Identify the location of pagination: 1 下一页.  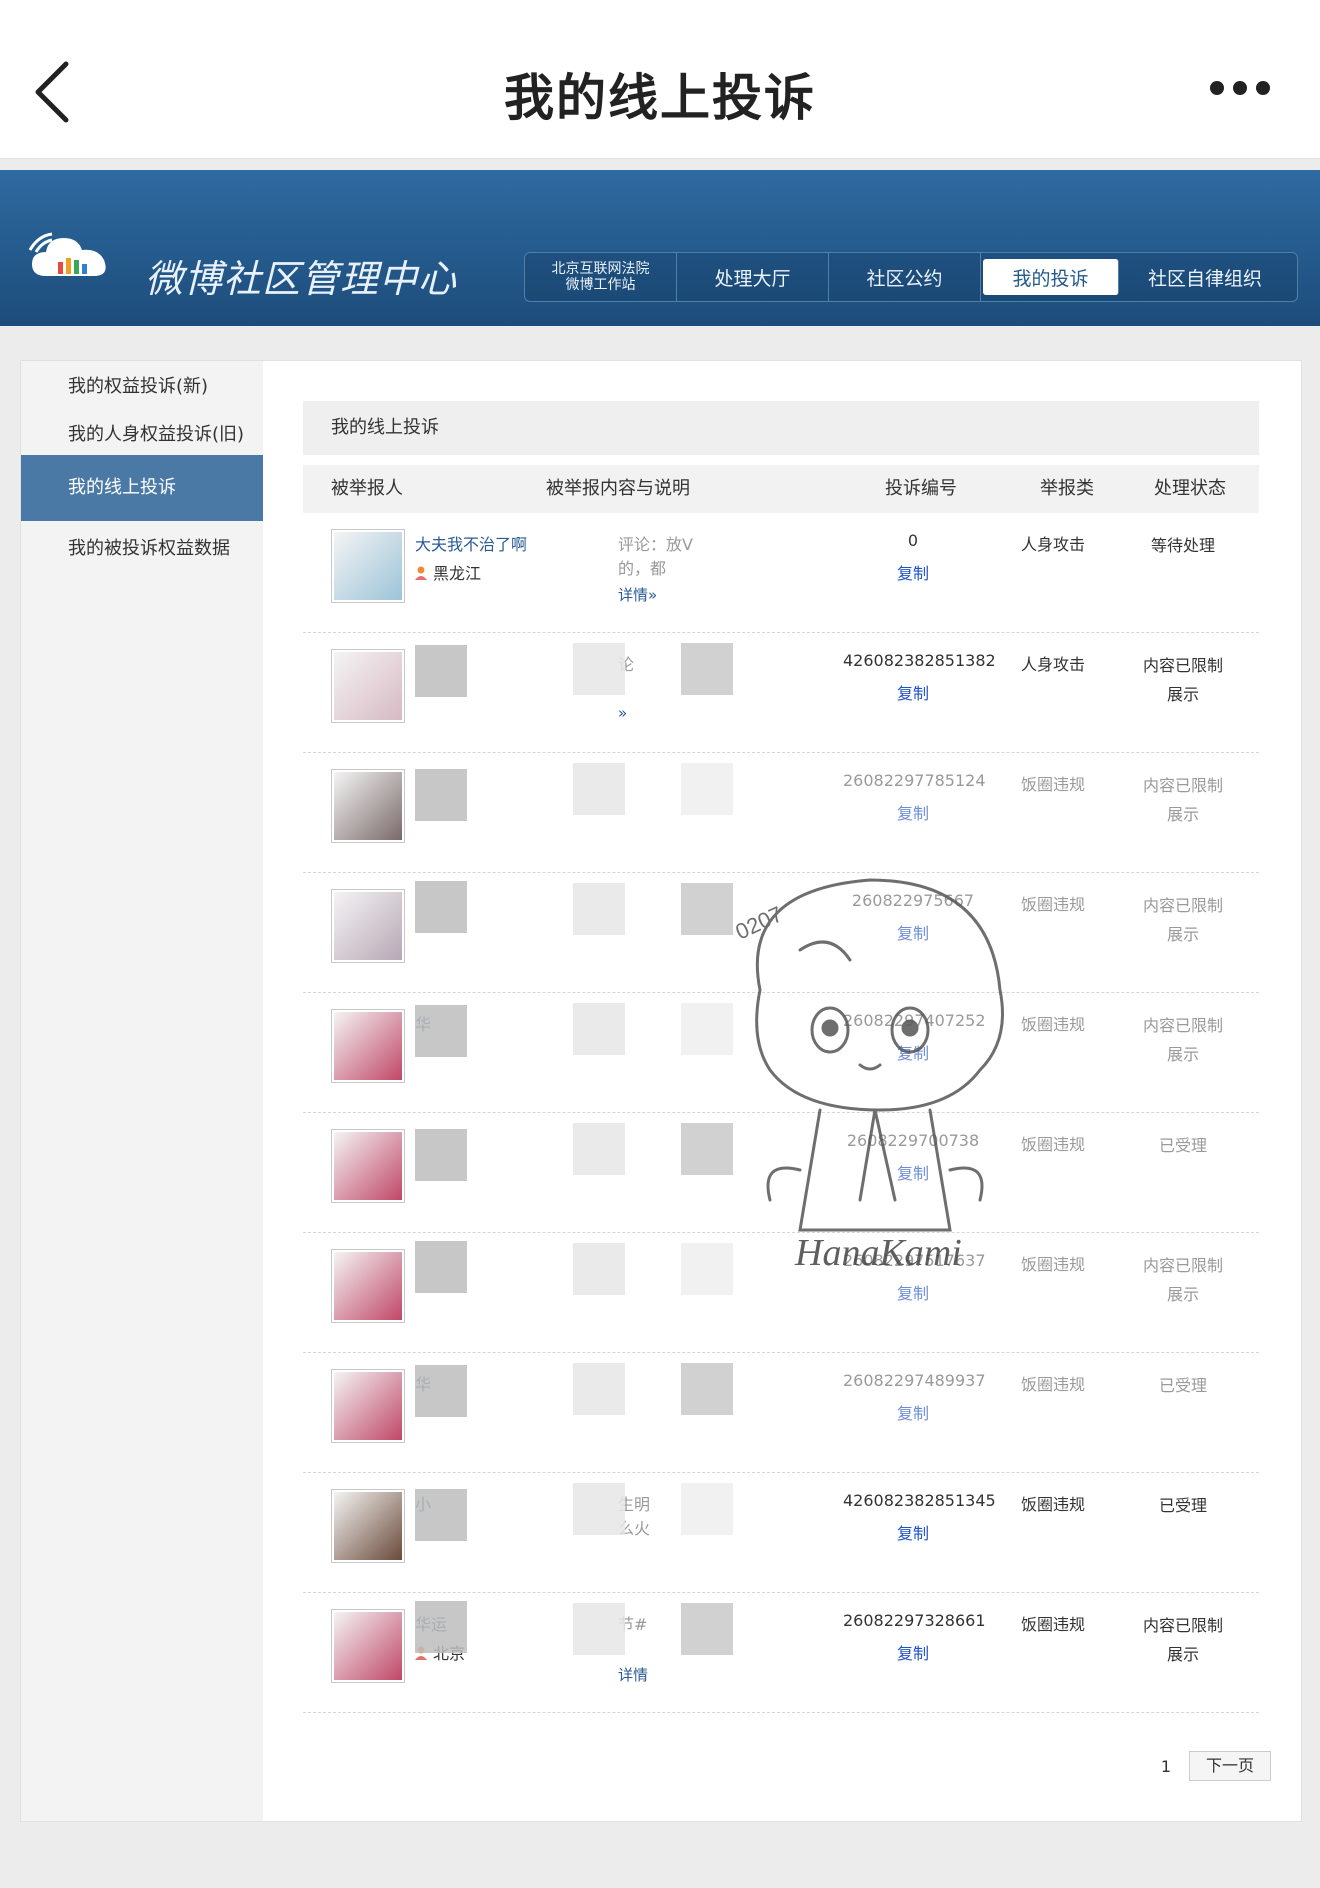
(1216, 1766).